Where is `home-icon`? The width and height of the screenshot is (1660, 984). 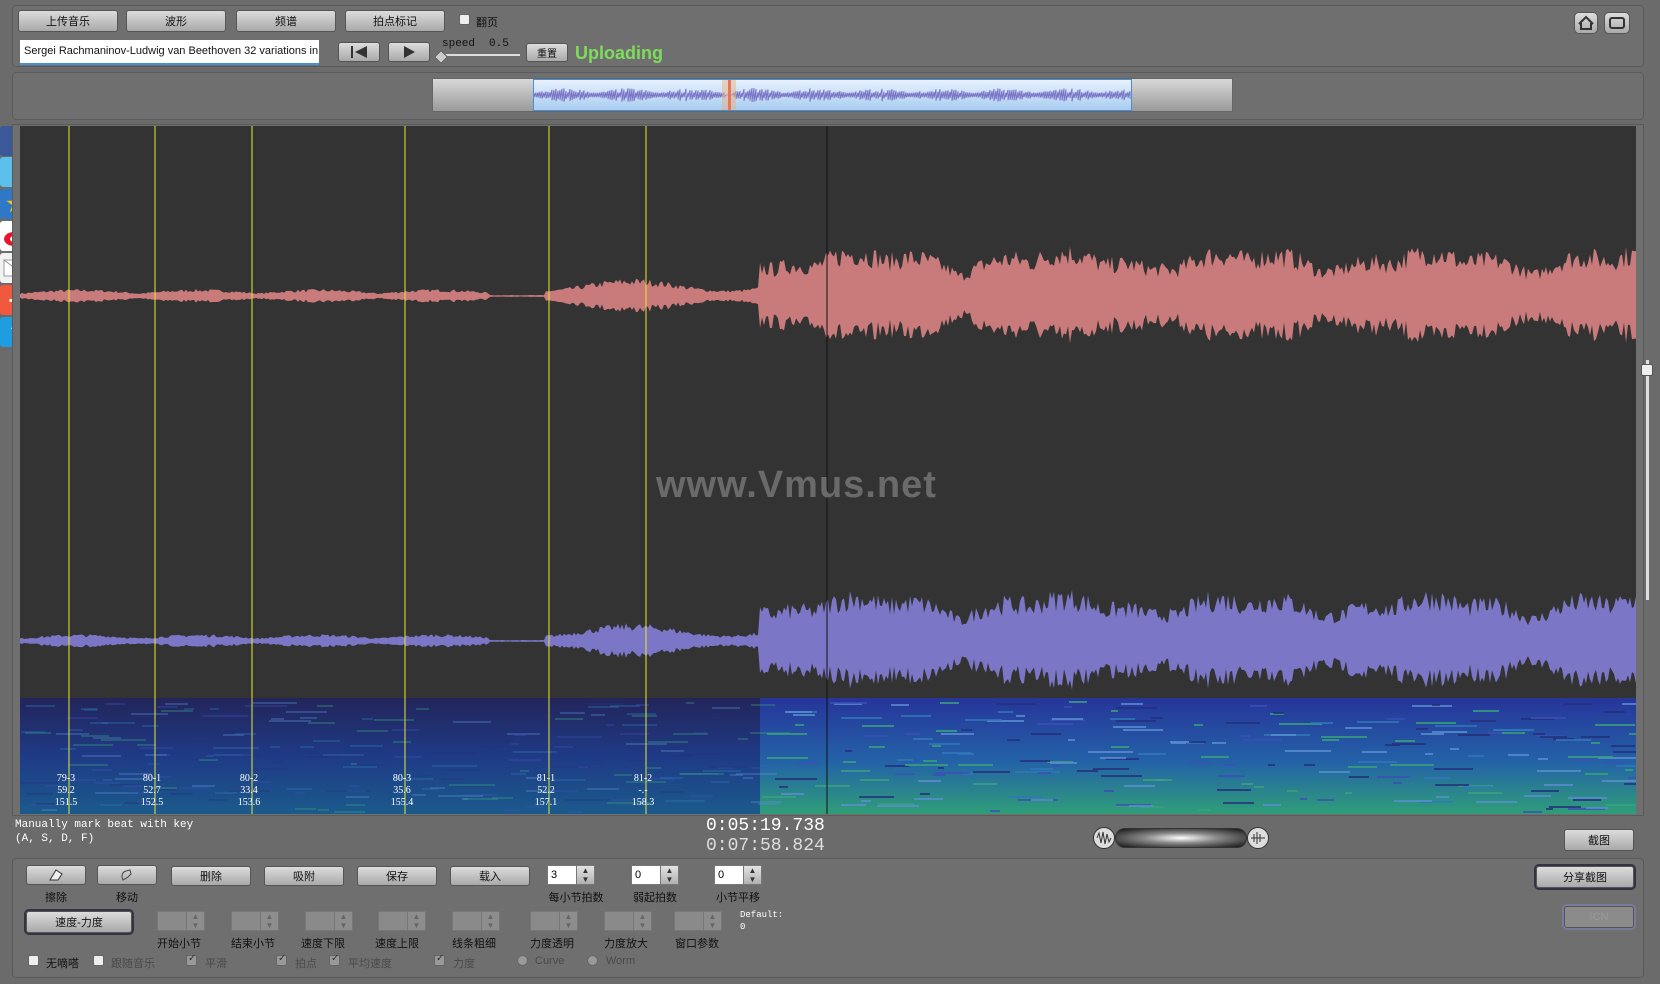 home-icon is located at coordinates (1586, 23).